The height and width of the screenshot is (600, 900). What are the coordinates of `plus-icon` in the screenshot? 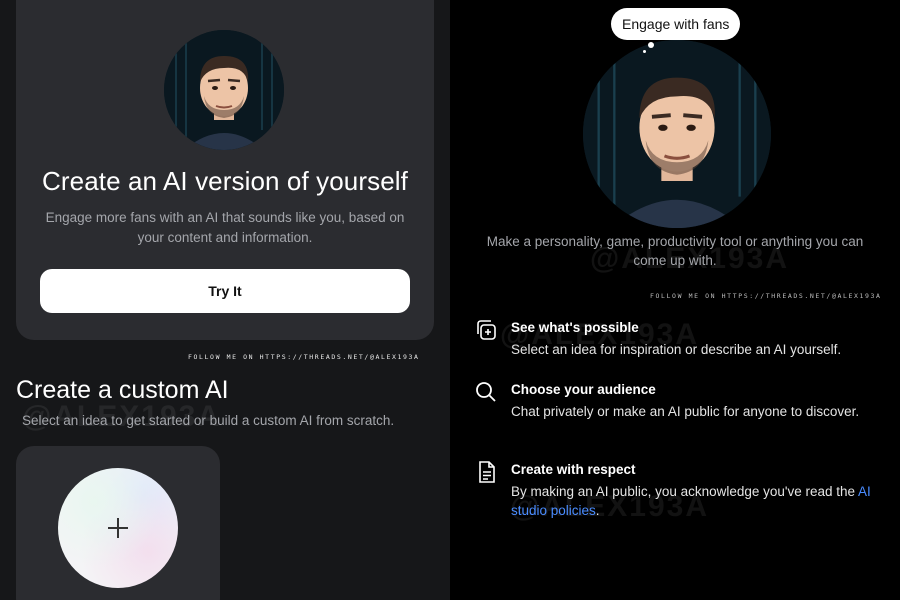 It's located at (118, 528).